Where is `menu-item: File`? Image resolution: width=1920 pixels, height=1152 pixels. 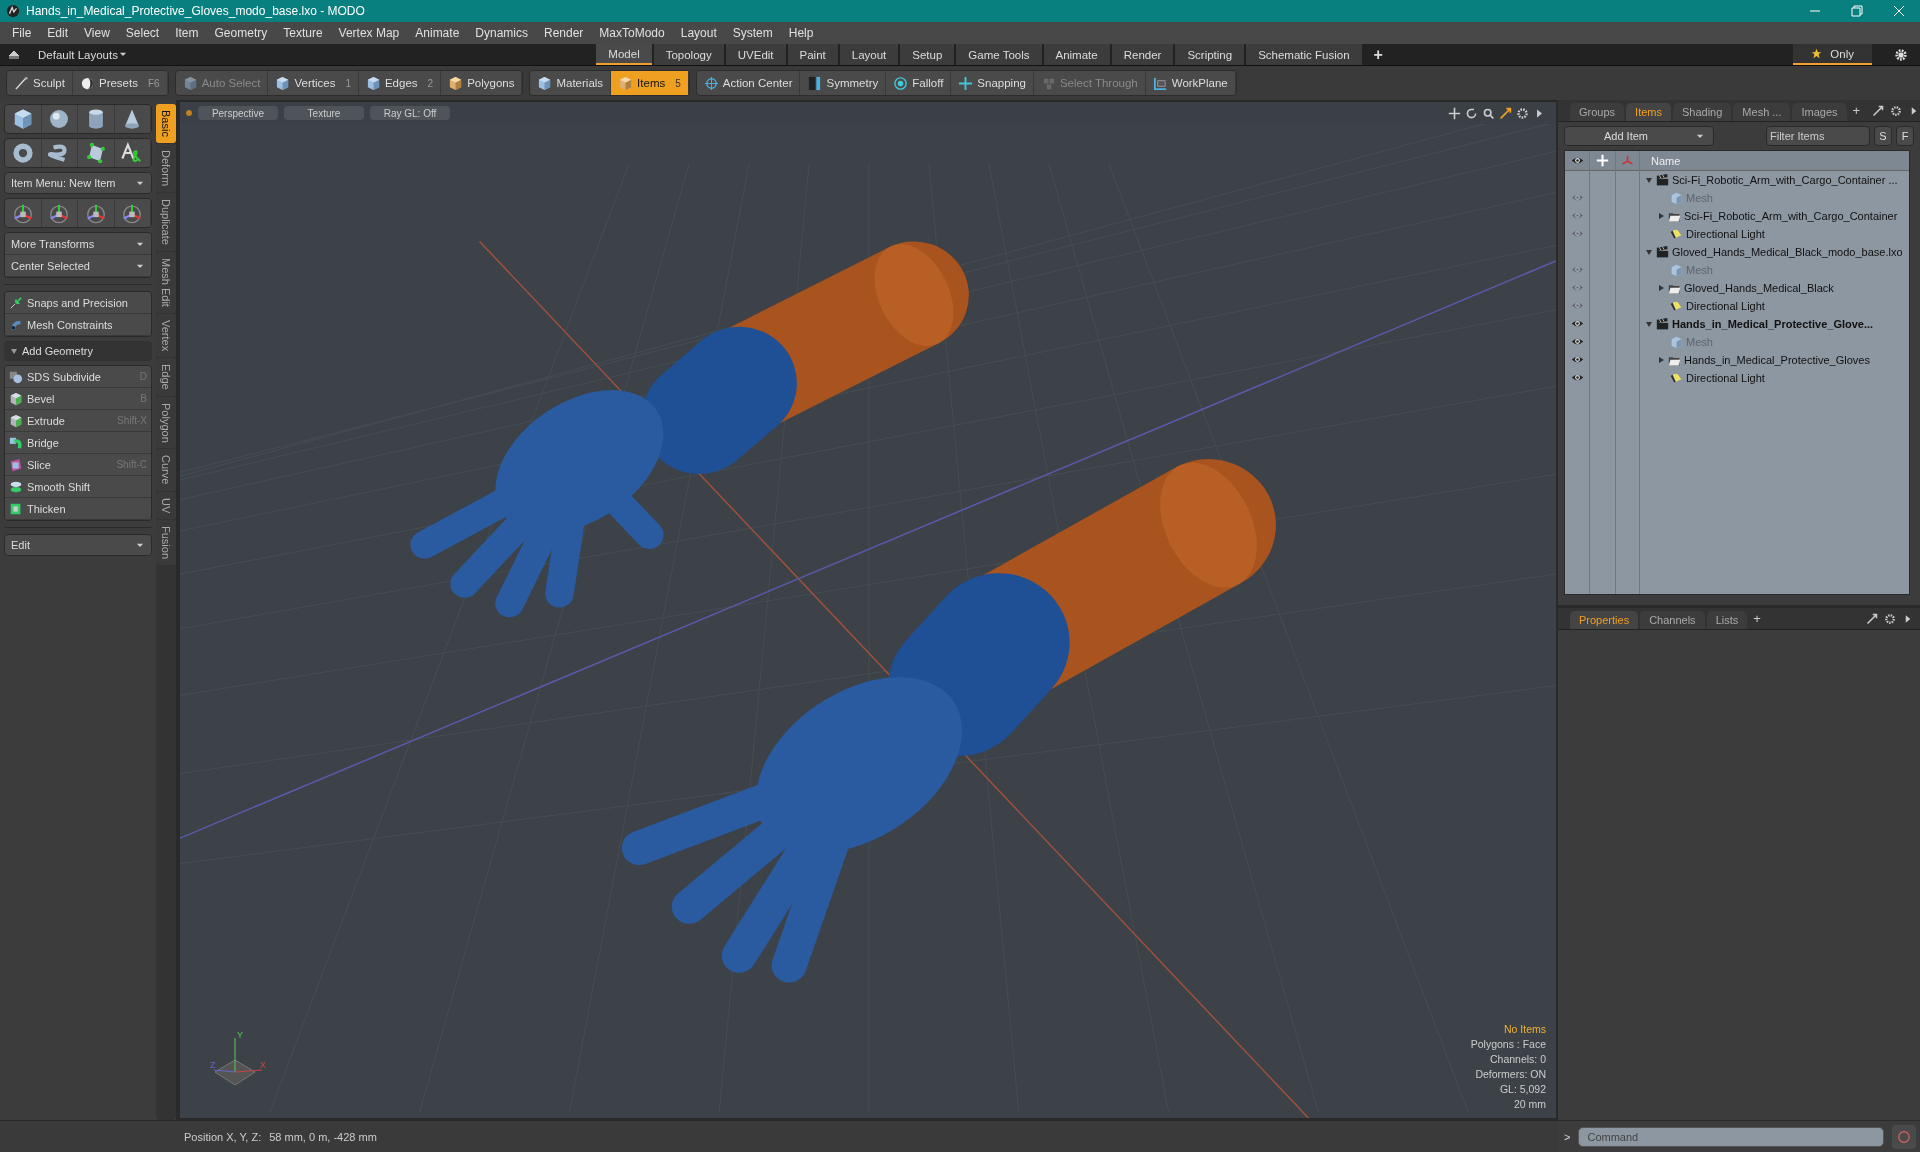
menu-item: File is located at coordinates (22, 33).